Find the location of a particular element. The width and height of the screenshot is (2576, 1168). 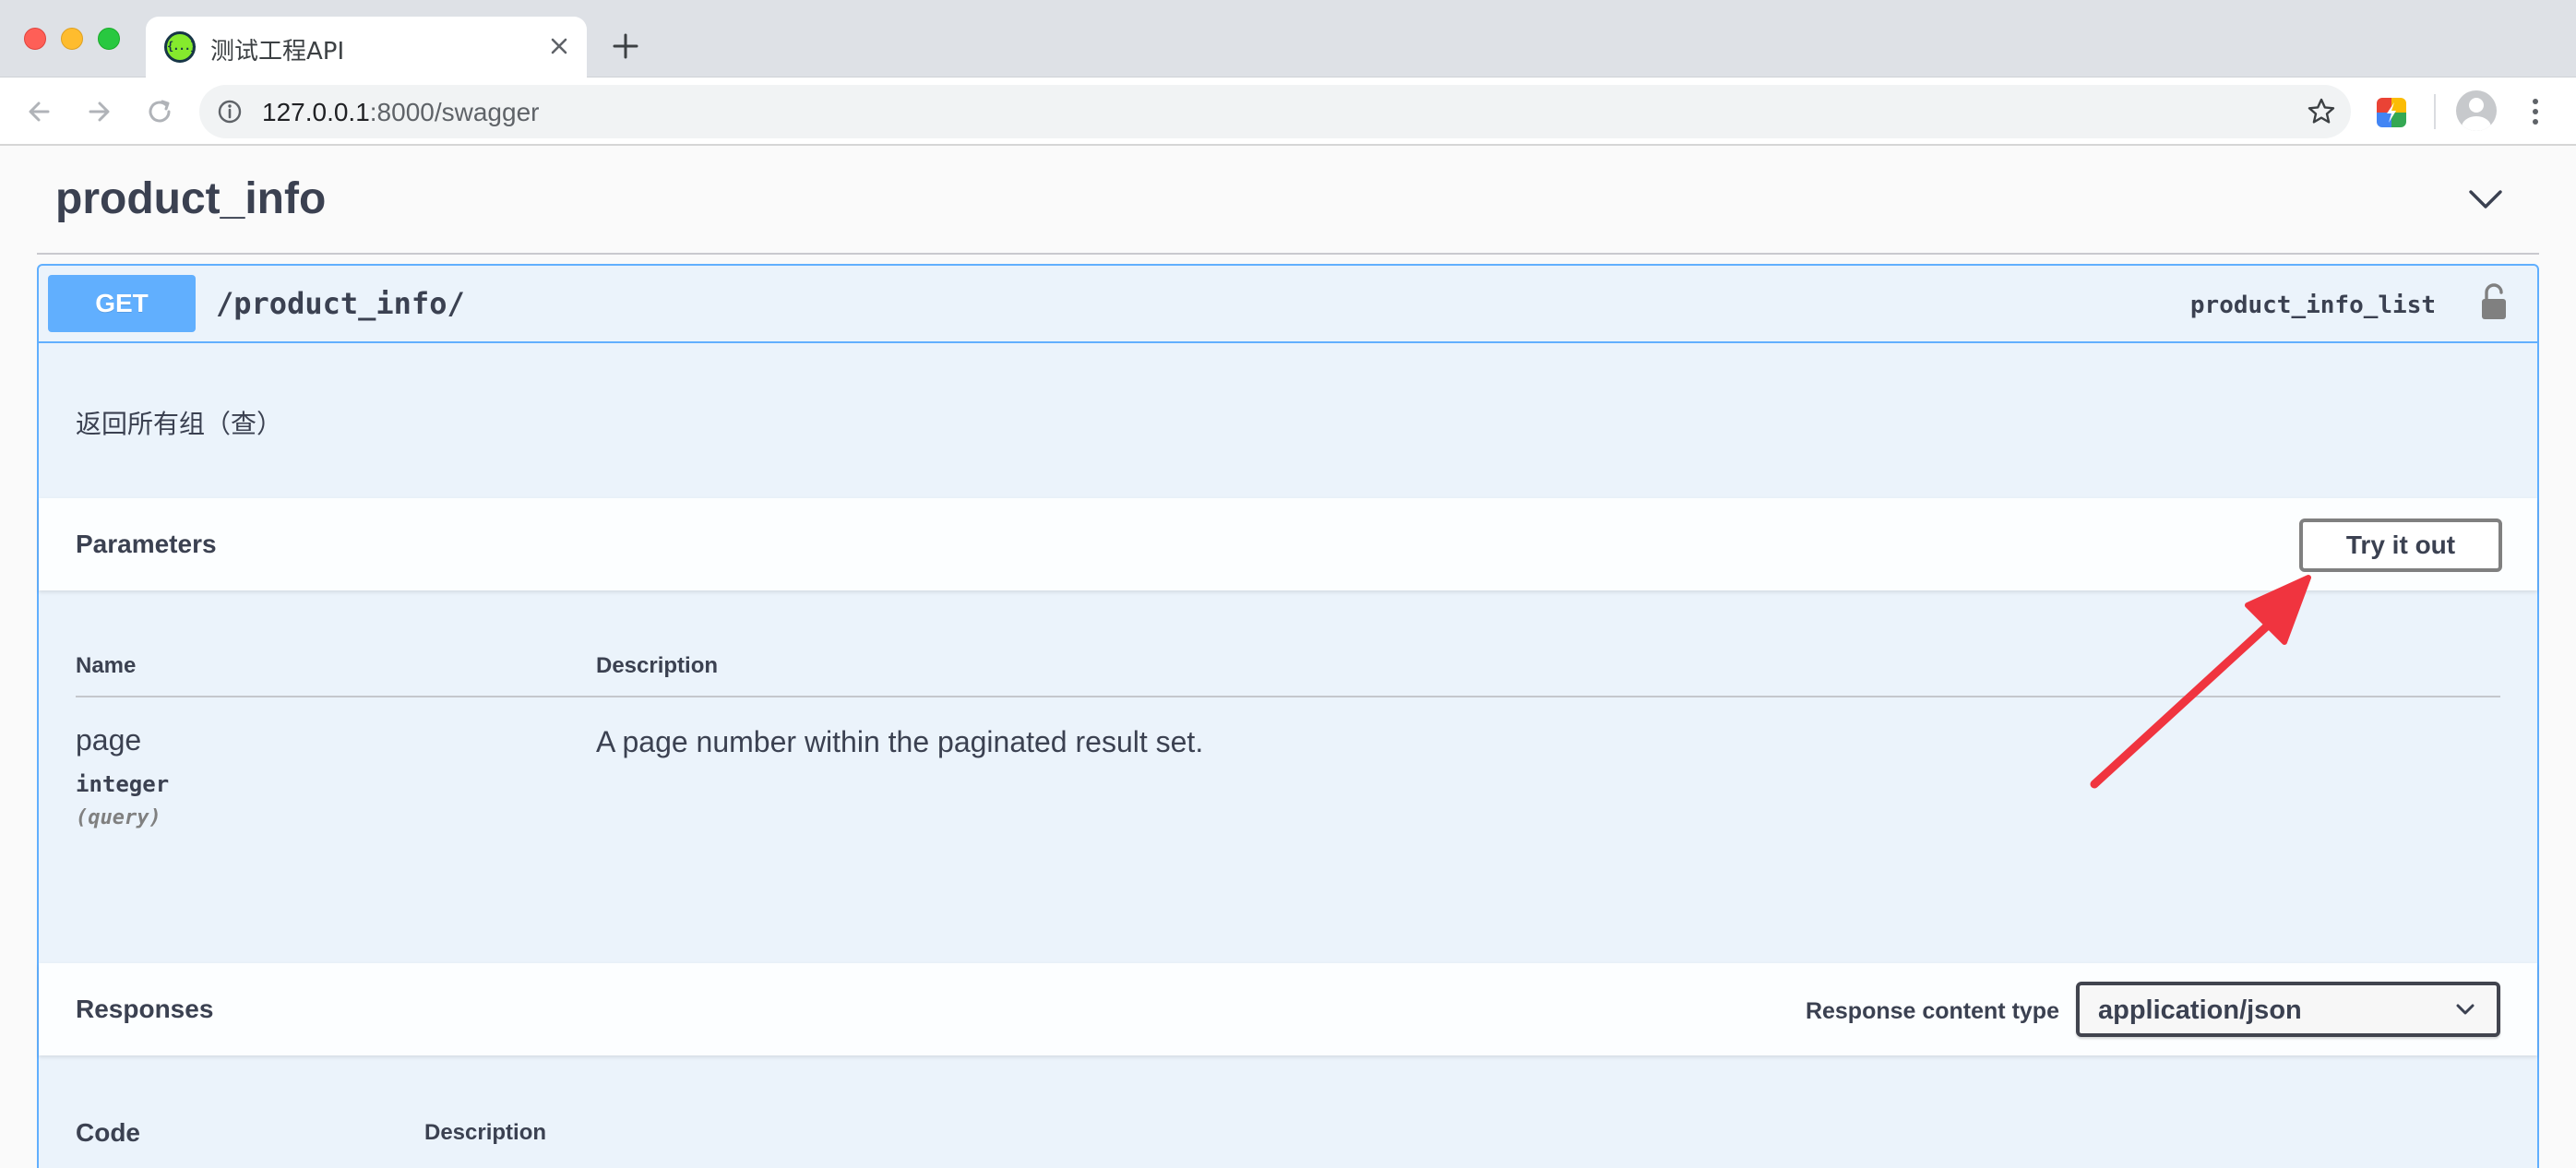

parameters-description-column-header: Description is located at coordinates (657, 666).